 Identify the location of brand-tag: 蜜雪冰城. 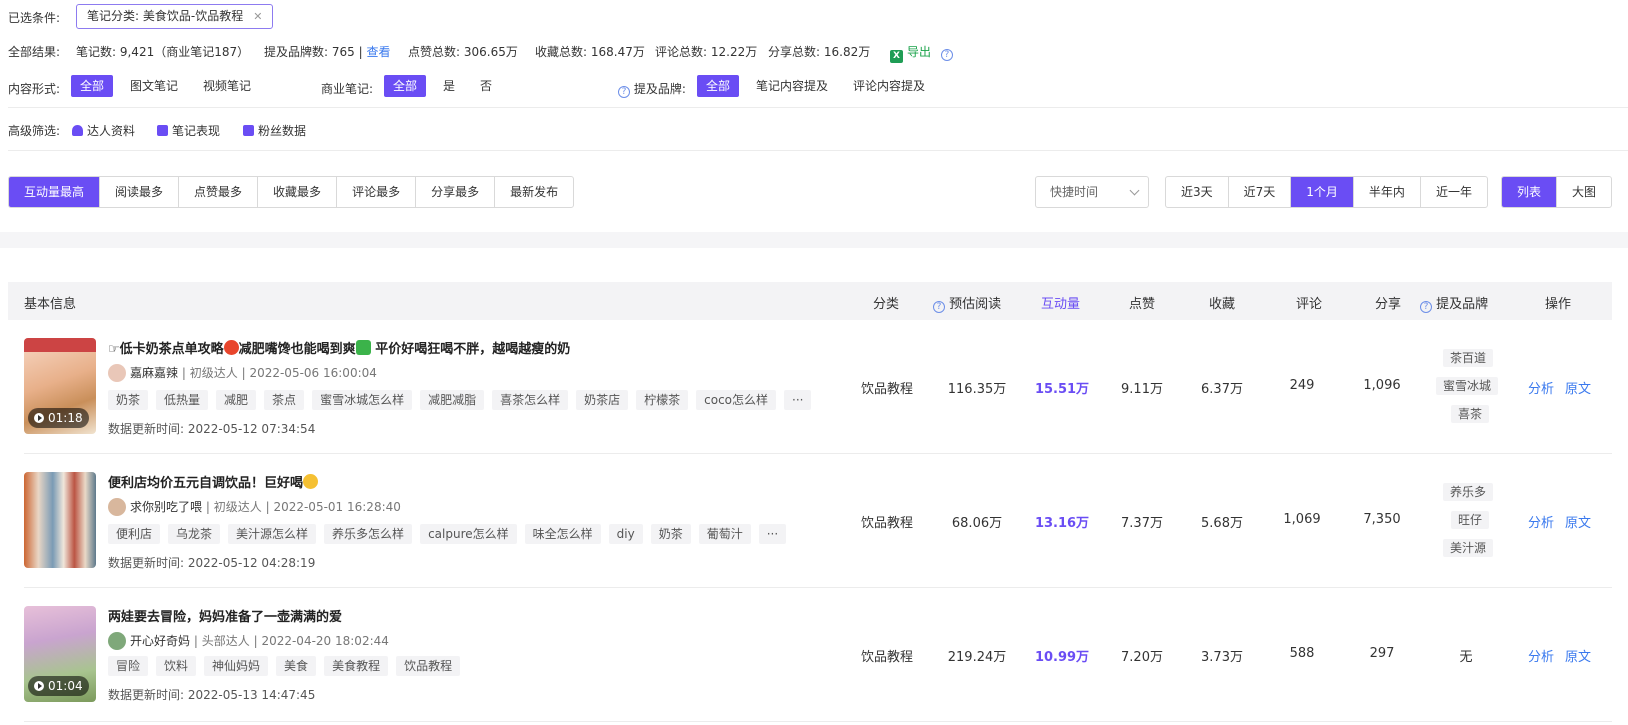
(1467, 386).